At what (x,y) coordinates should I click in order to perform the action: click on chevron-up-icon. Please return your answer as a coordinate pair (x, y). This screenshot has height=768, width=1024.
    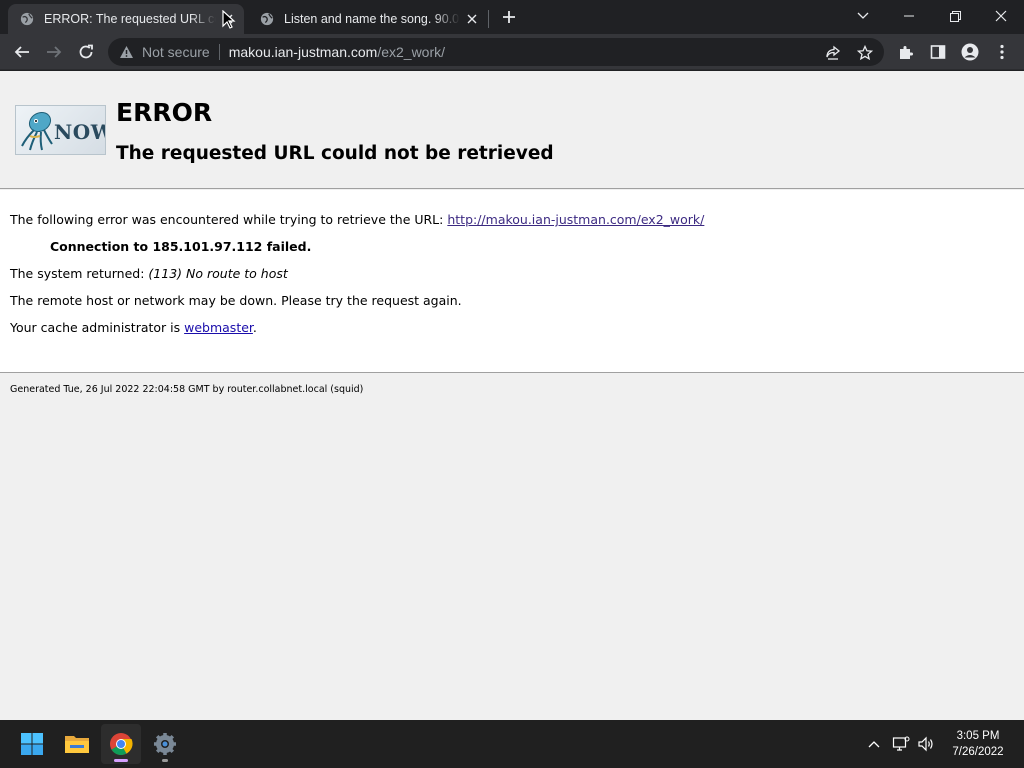
    Looking at the image, I should click on (874, 744).